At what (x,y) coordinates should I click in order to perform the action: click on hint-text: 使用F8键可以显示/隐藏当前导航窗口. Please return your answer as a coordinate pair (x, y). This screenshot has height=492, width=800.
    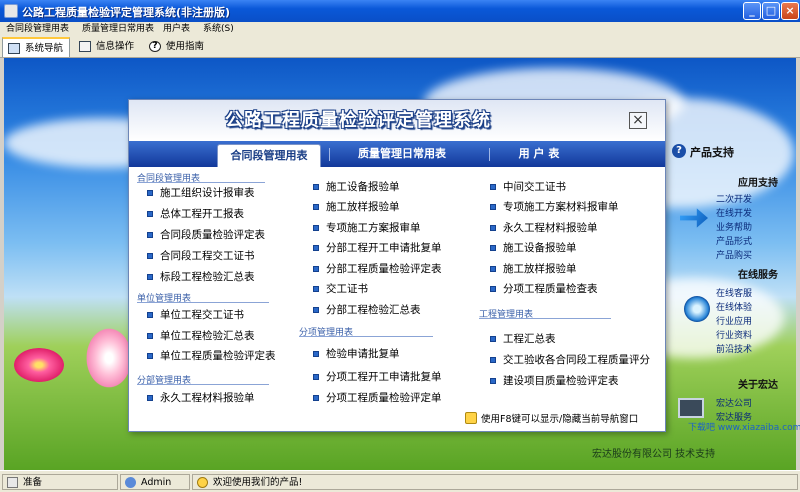
    Looking at the image, I should click on (560, 419).